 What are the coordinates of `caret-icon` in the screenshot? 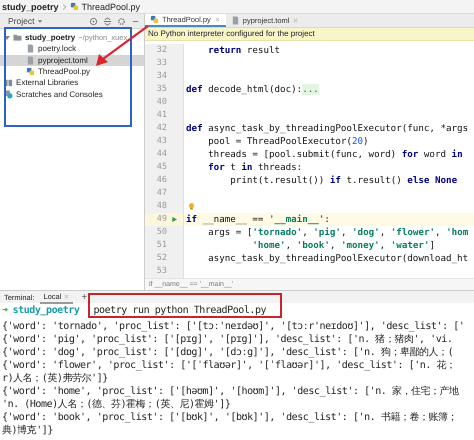 It's located at (40, 21).